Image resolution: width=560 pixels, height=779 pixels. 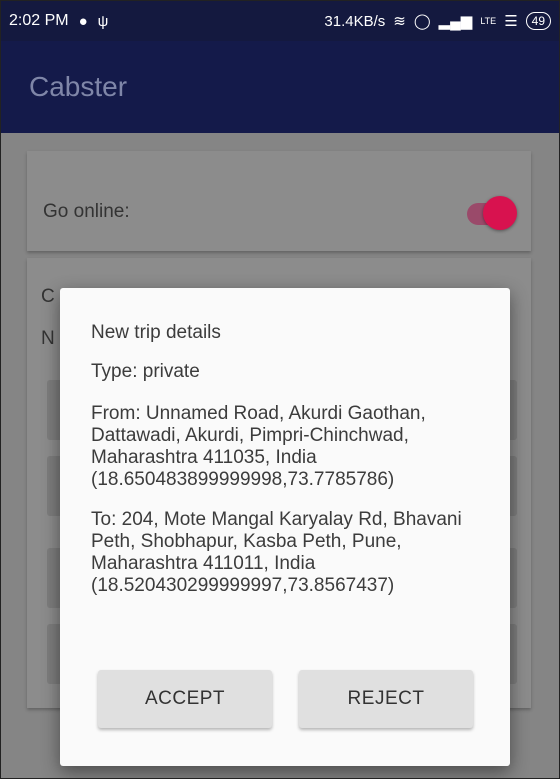 What do you see at coordinates (48, 296) in the screenshot?
I see `trip-card-heading: C` at bounding box center [48, 296].